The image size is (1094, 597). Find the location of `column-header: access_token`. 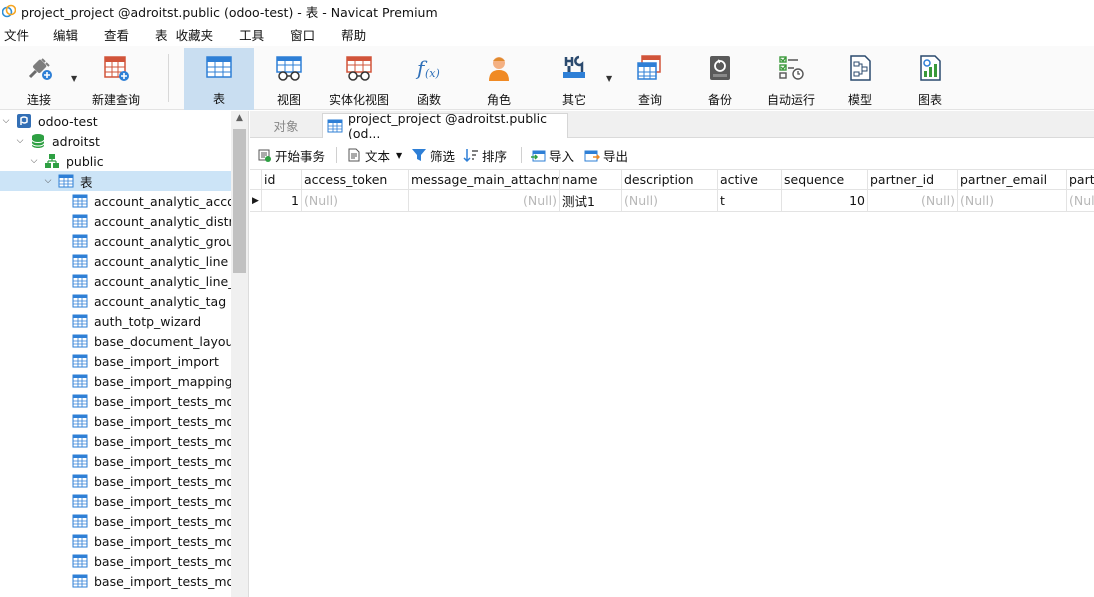

column-header: access_token is located at coordinates (355, 180).